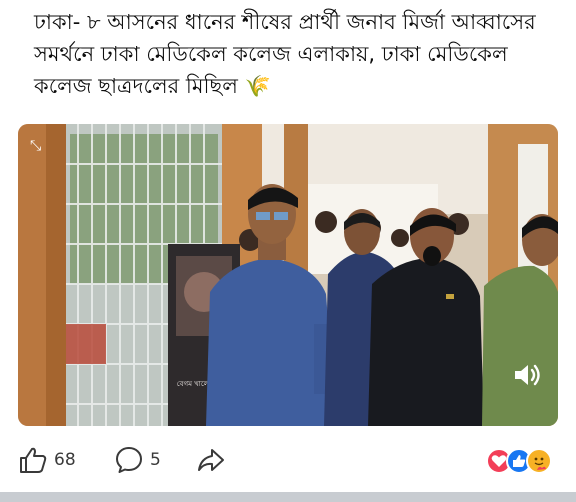  Describe the element at coordinates (539, 461) in the screenshot. I see `care-reaction-icon` at that location.